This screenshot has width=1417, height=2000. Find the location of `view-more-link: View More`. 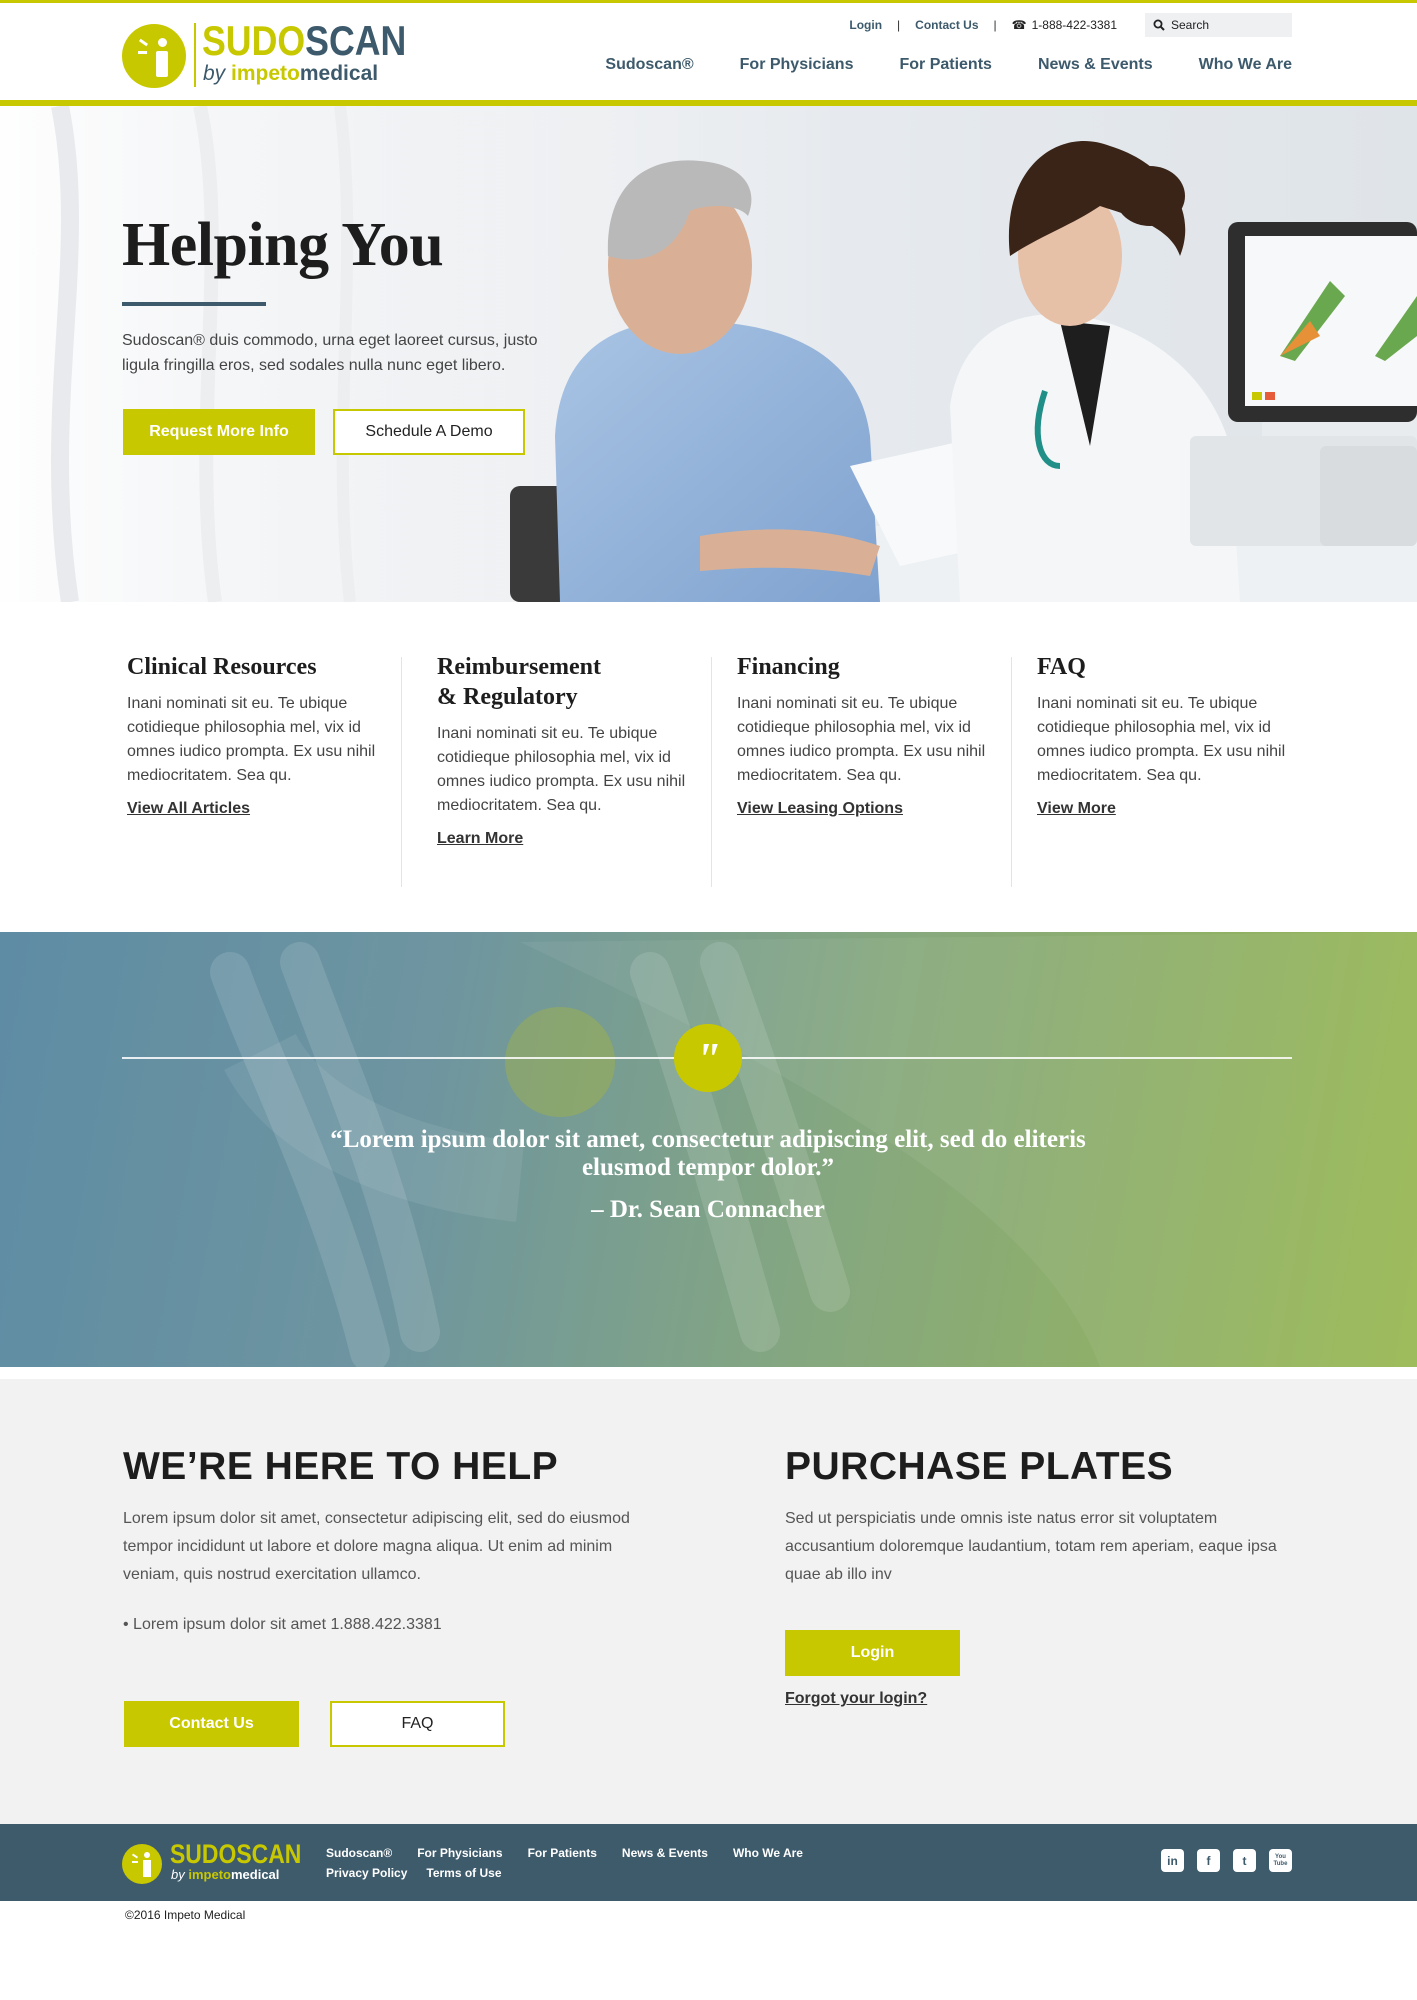

view-more-link: View More is located at coordinates (1076, 809).